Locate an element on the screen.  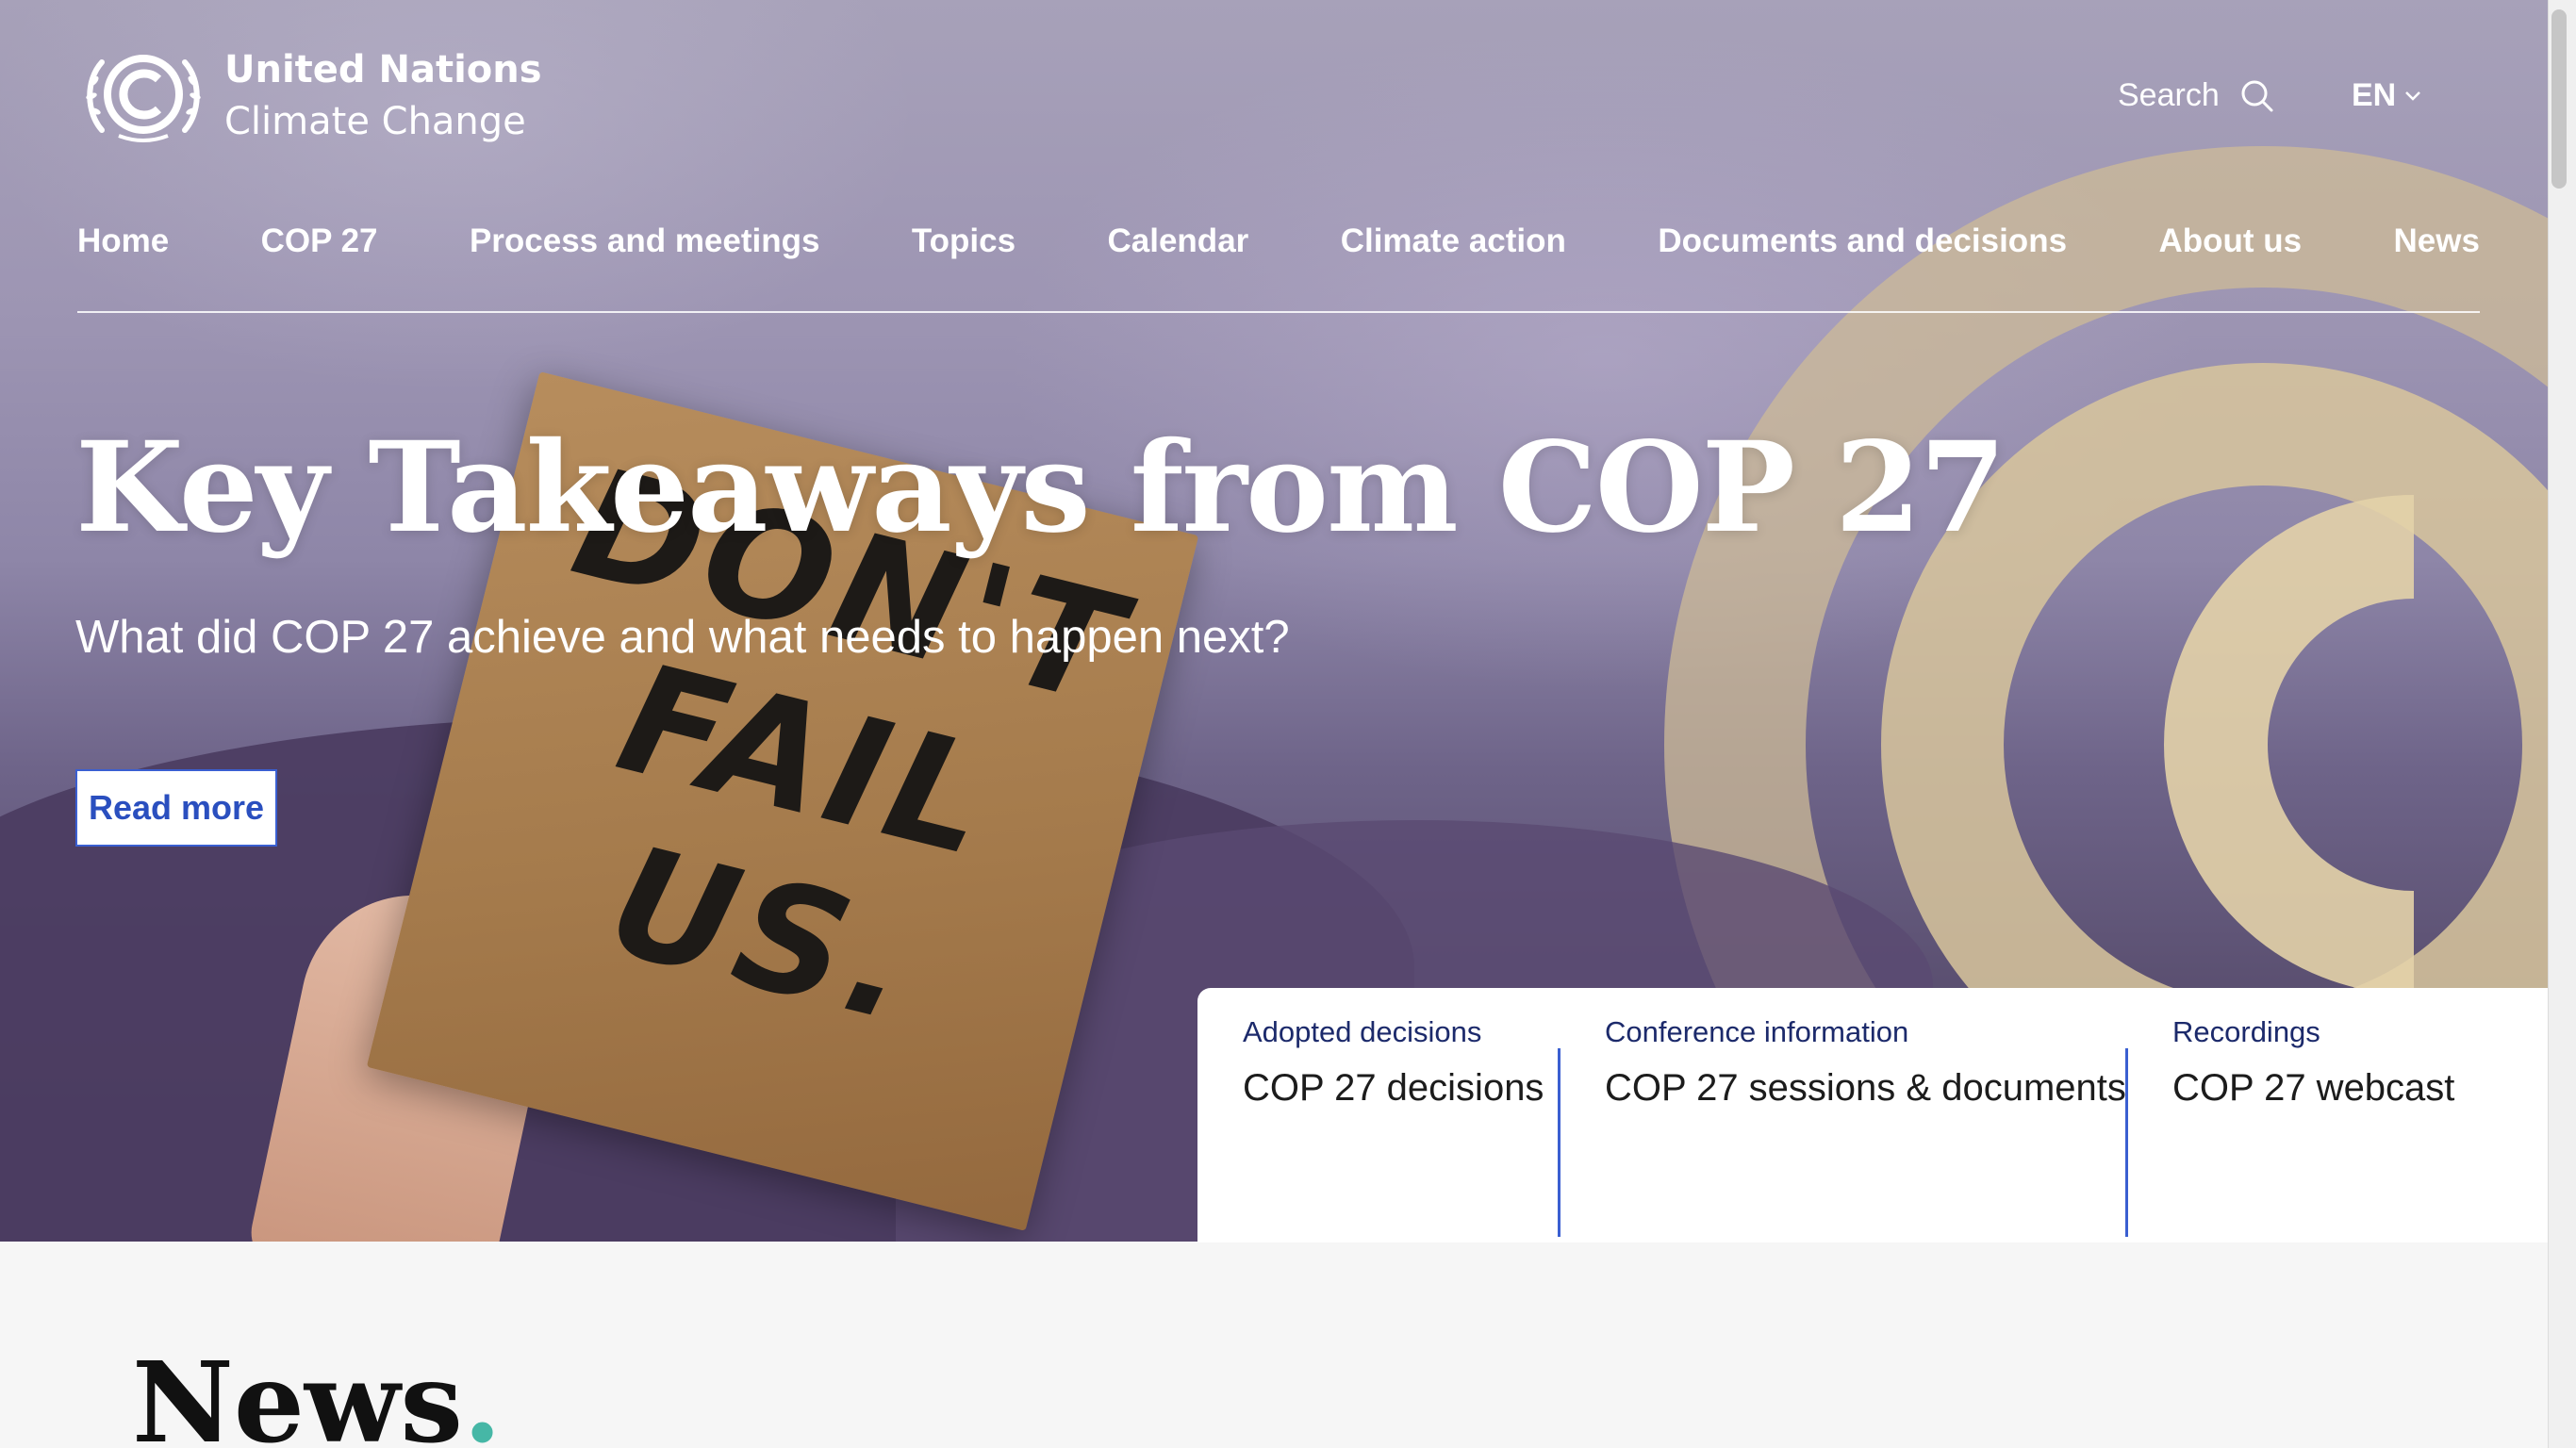
scrollbar-thumb is located at coordinates (2559, 99).